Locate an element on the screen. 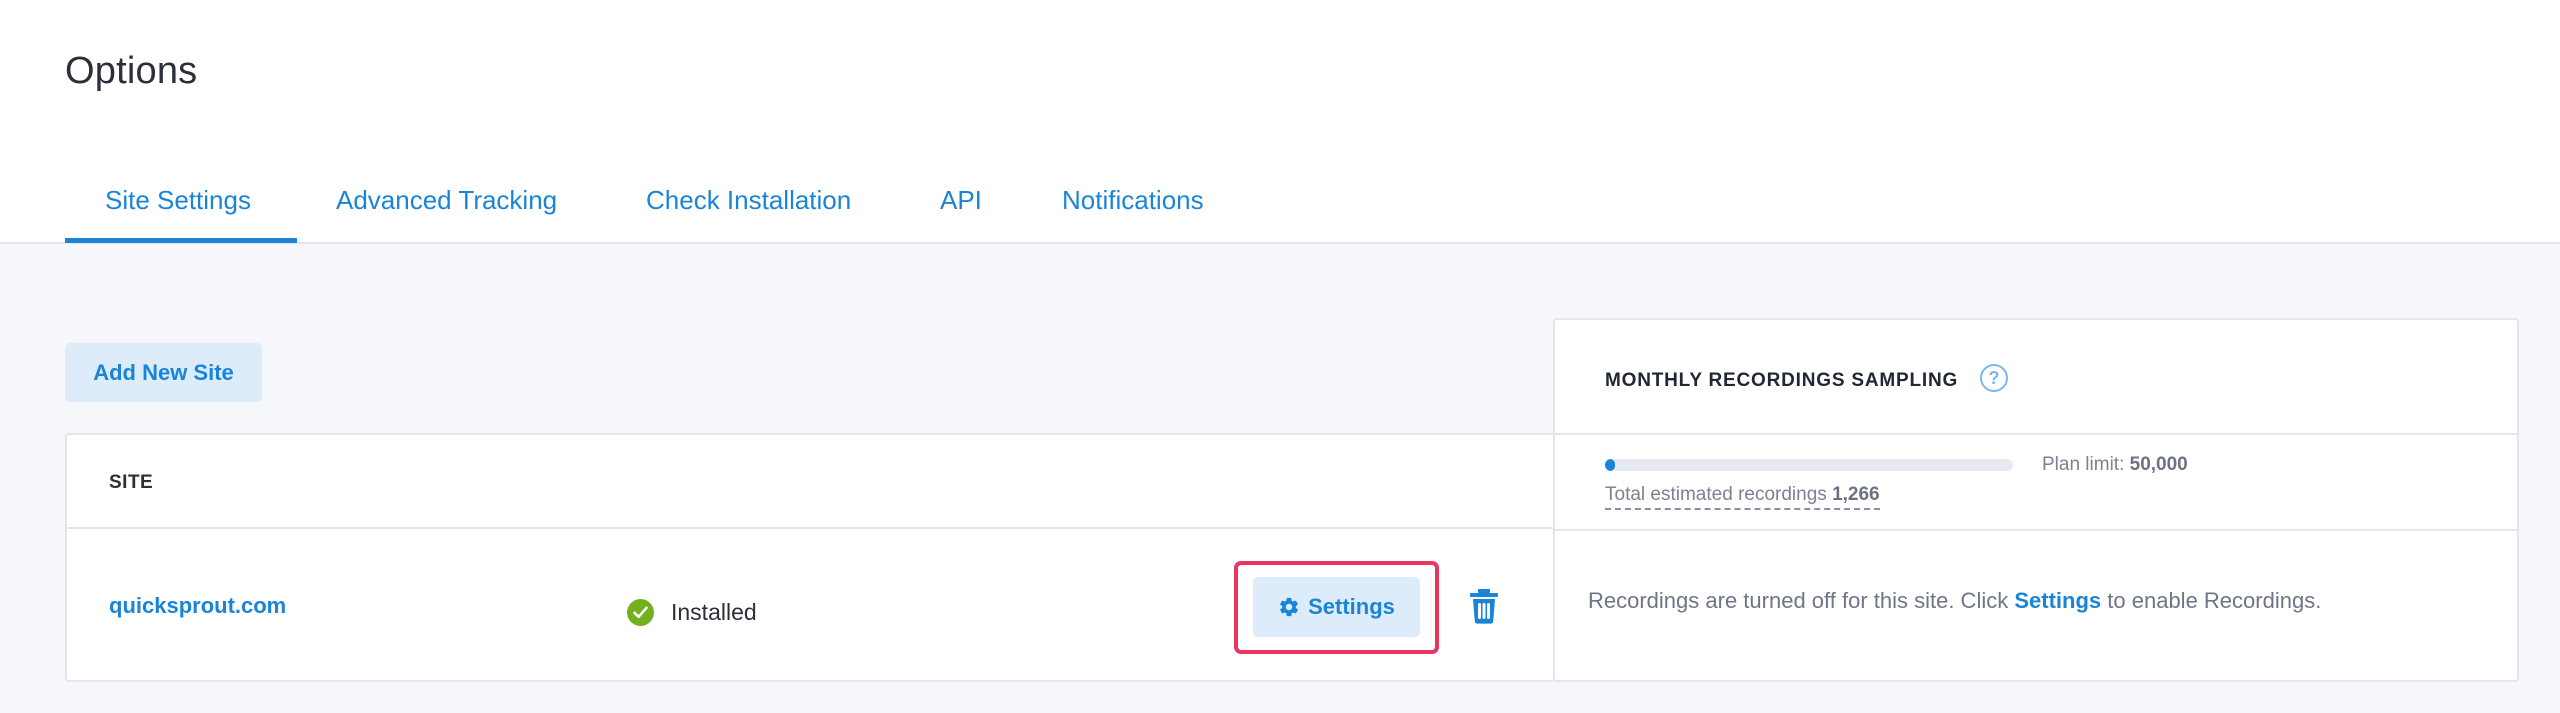 The width and height of the screenshot is (2560, 713). site-settings-button: Settings is located at coordinates (1336, 607).